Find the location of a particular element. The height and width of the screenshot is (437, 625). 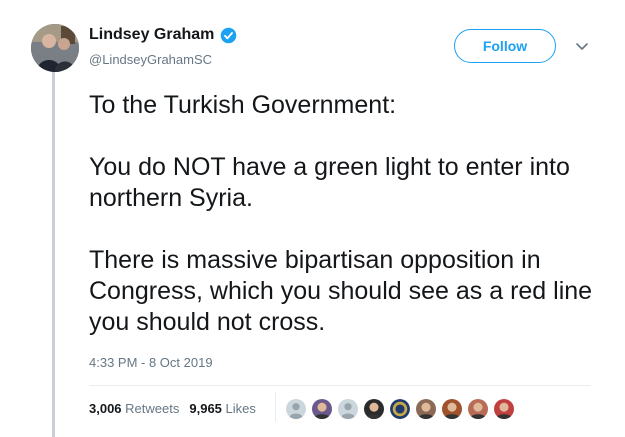

verified-badge-icon is located at coordinates (229, 35).